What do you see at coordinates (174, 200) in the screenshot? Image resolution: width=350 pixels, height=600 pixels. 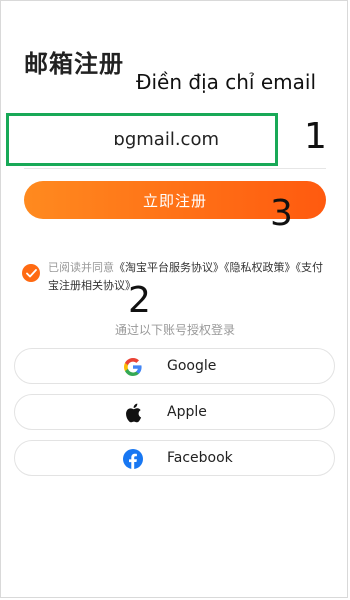 I see `register-button-label: 立即注册` at bounding box center [174, 200].